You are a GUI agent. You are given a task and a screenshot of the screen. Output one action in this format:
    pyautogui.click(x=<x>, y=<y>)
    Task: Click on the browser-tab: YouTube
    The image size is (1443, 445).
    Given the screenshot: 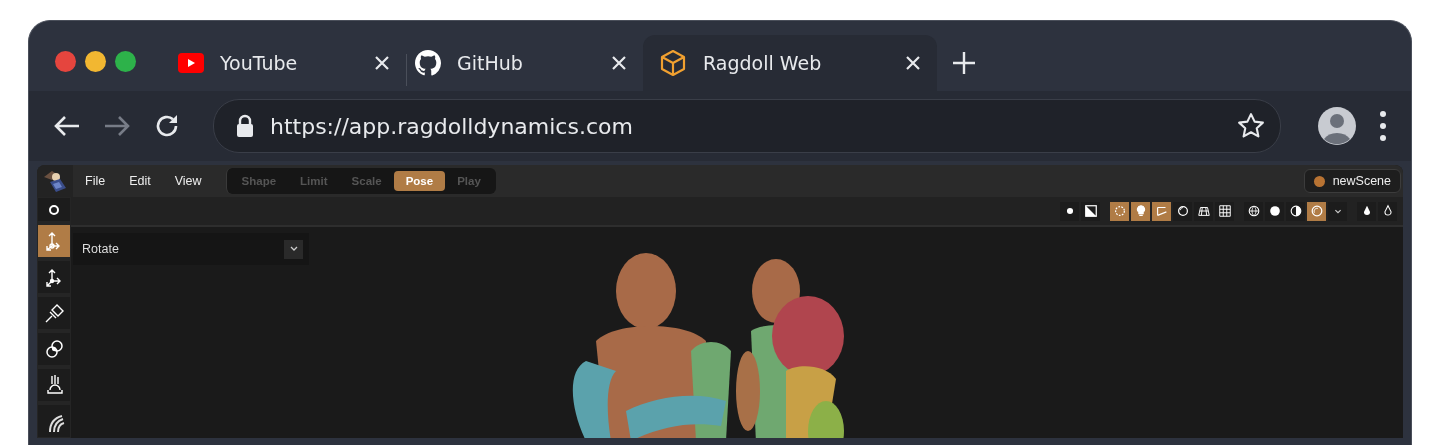 What is the action you would take?
    pyautogui.click(x=288, y=63)
    